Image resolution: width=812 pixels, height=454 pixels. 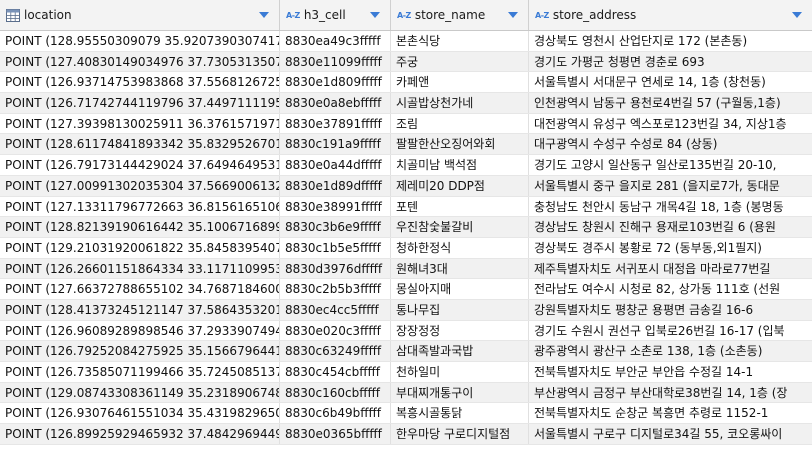 What do you see at coordinates (670, 62) in the screenshot?
I see `cell-store-address: 경기도 가평군 청평면 경춘로 693` at bounding box center [670, 62].